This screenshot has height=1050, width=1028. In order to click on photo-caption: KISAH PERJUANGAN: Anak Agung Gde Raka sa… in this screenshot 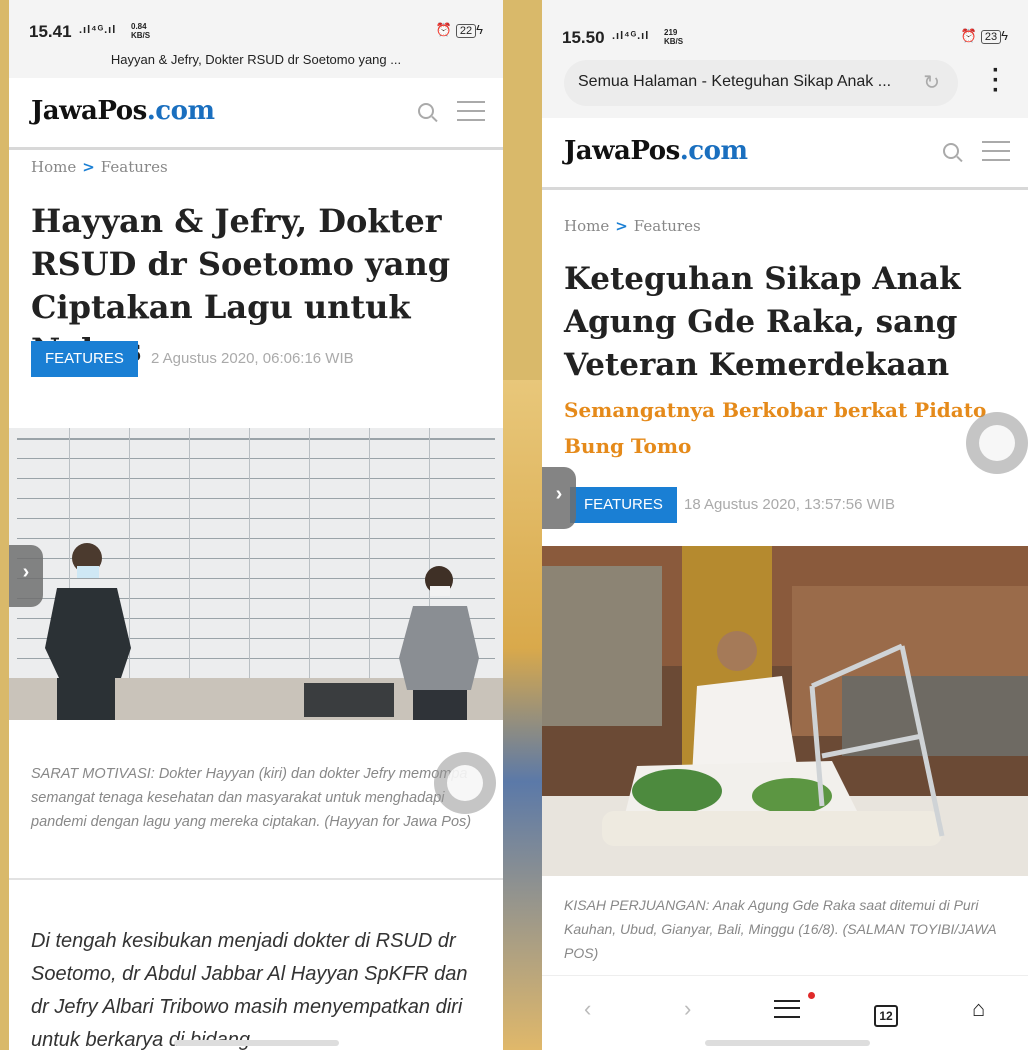, I will do `click(780, 929)`.